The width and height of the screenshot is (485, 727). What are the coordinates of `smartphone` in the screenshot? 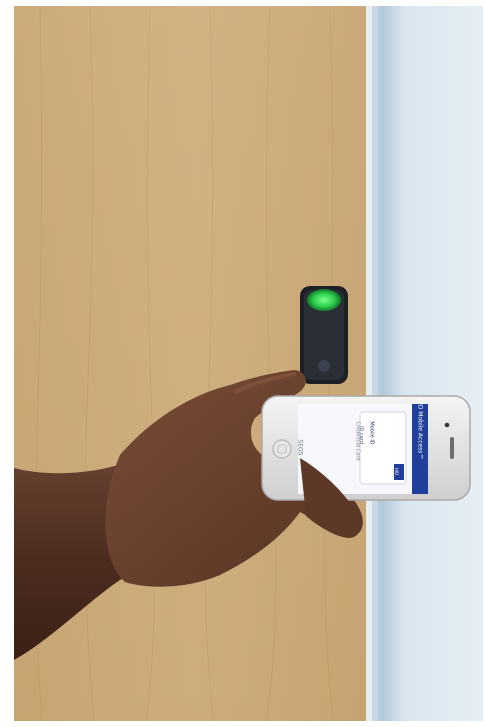 It's located at (366, 448).